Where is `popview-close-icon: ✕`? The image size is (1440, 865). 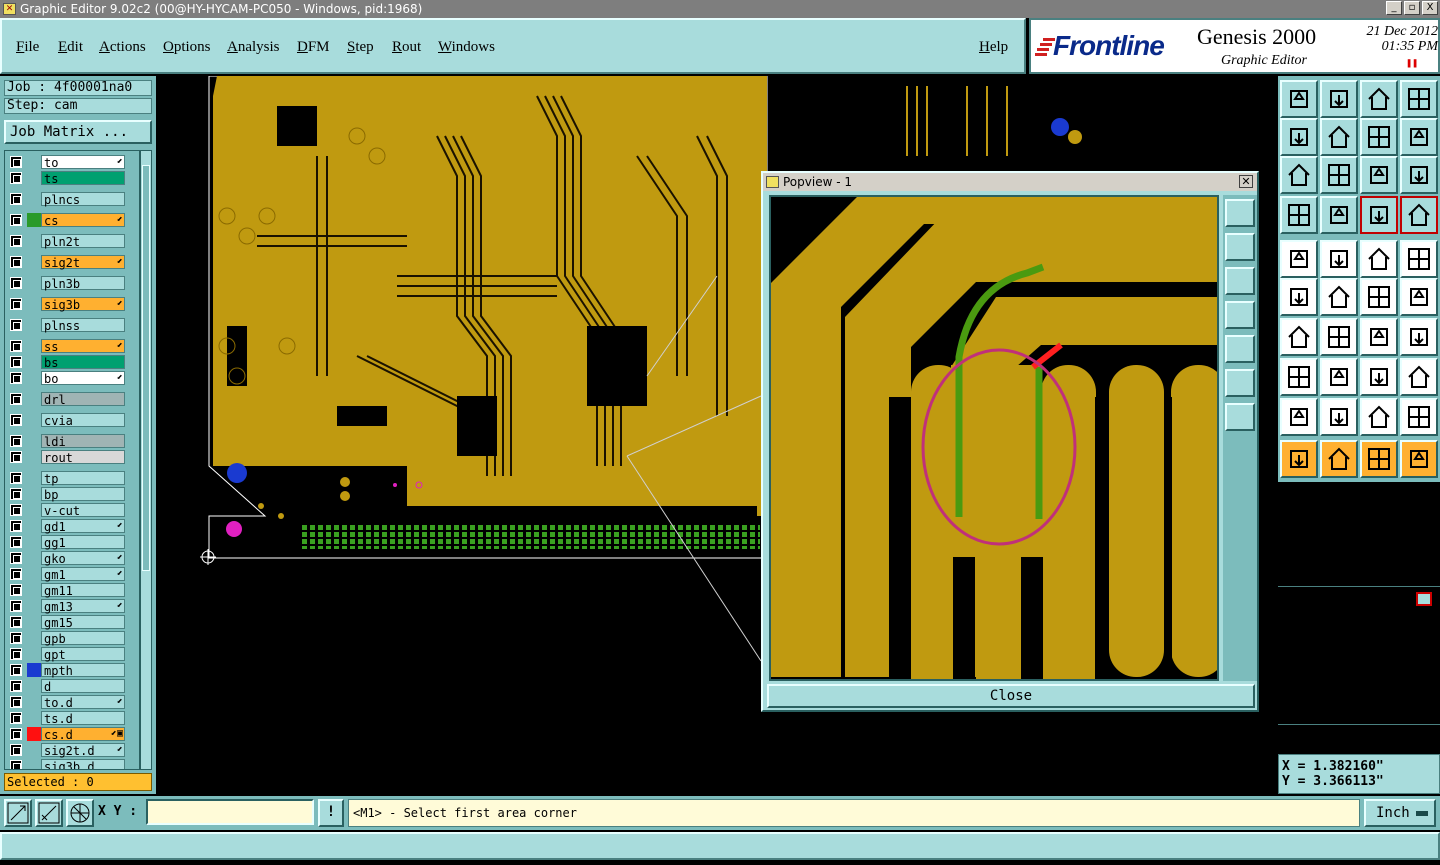
popview-close-icon: ✕ is located at coordinates (1246, 181).